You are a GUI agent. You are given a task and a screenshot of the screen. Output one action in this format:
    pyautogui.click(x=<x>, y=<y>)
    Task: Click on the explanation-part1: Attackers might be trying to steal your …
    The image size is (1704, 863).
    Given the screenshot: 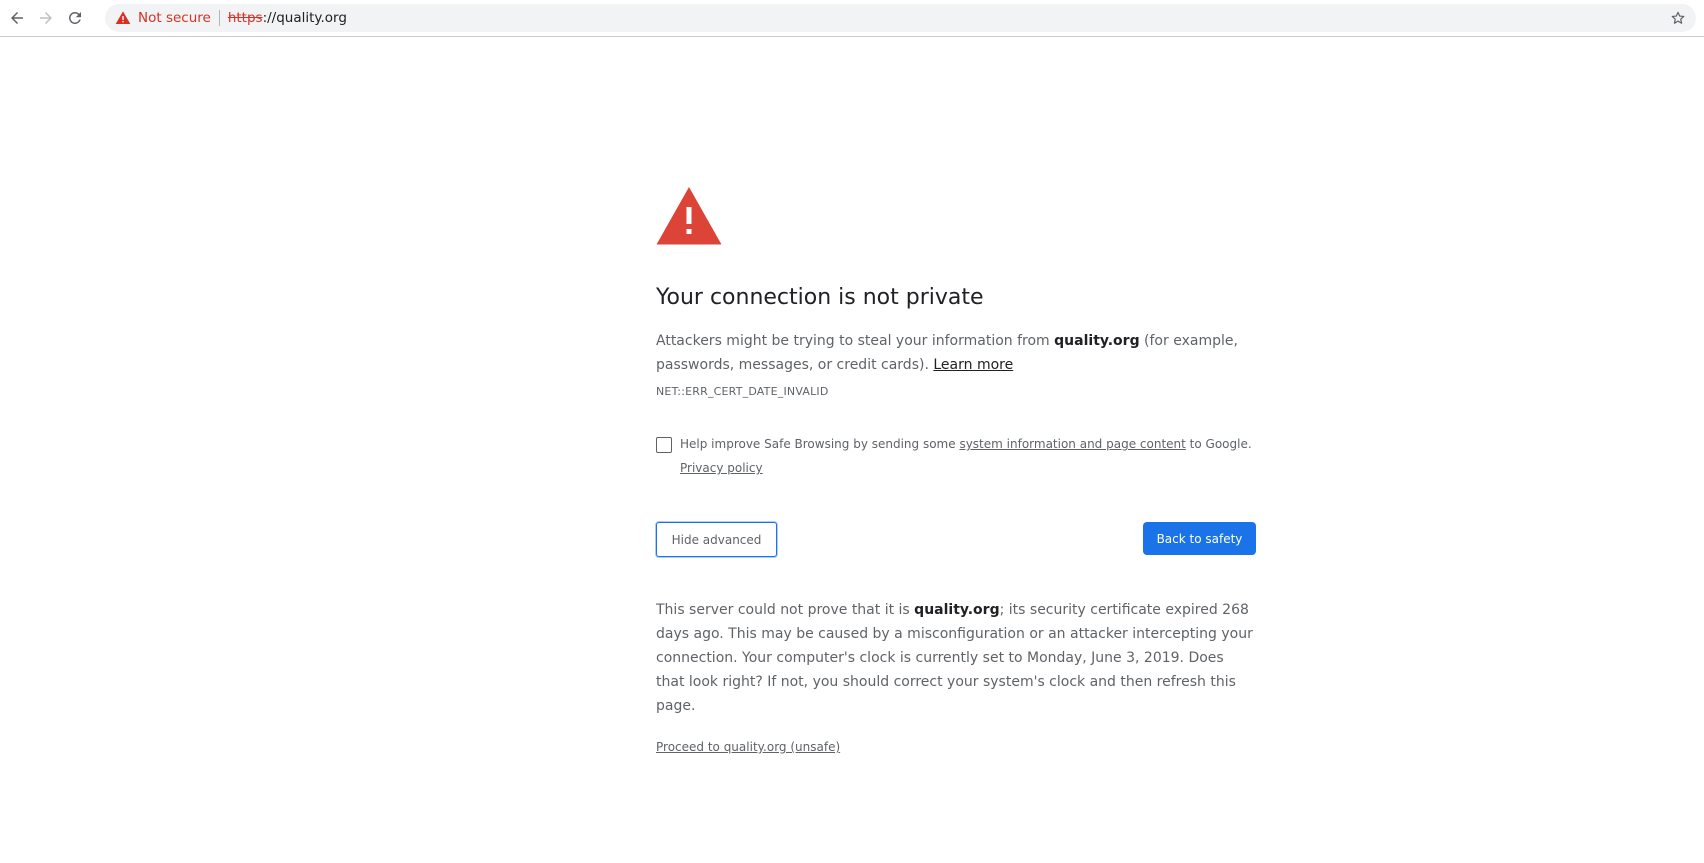 What is the action you would take?
    pyautogui.click(x=855, y=341)
    